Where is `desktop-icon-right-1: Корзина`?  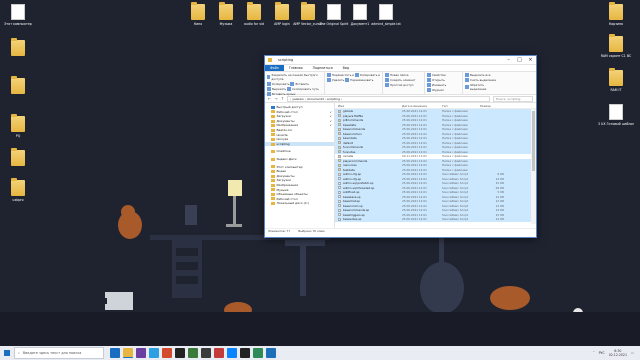
desktop-icon-right-1: Корзина is located at coordinates (616, 14).